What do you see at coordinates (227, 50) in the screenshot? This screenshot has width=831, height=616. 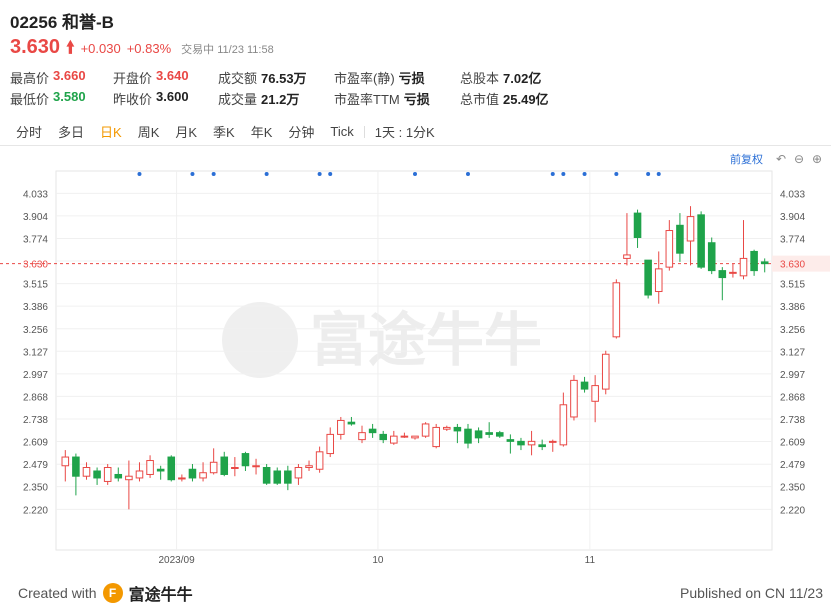 I see `trading-status: 交易中 11/23 11:58` at bounding box center [227, 50].